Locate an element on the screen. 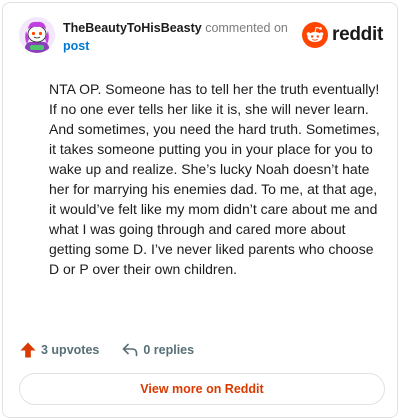  comment-meta: TheBeautyToHisBeasty commented on post is located at coordinates (183, 37).